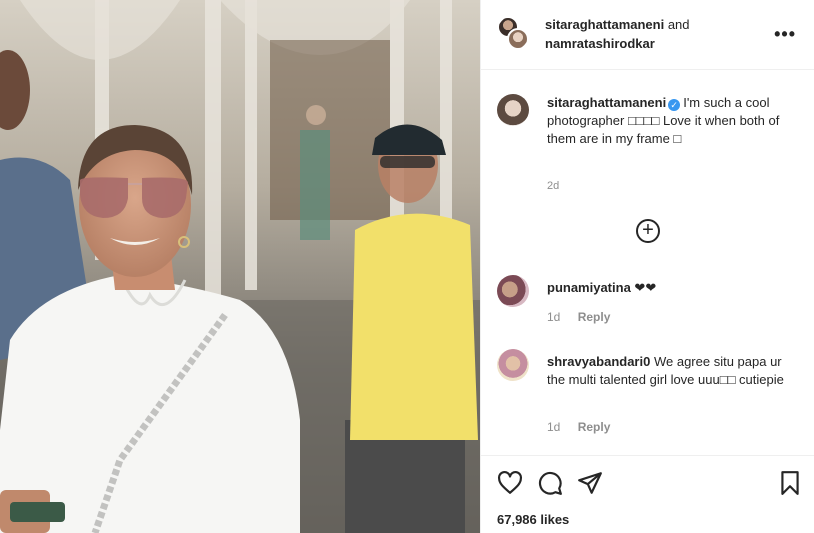 The height and width of the screenshot is (533, 814). What do you see at coordinates (645, 287) in the screenshot?
I see `comment-text: ❤❤` at bounding box center [645, 287].